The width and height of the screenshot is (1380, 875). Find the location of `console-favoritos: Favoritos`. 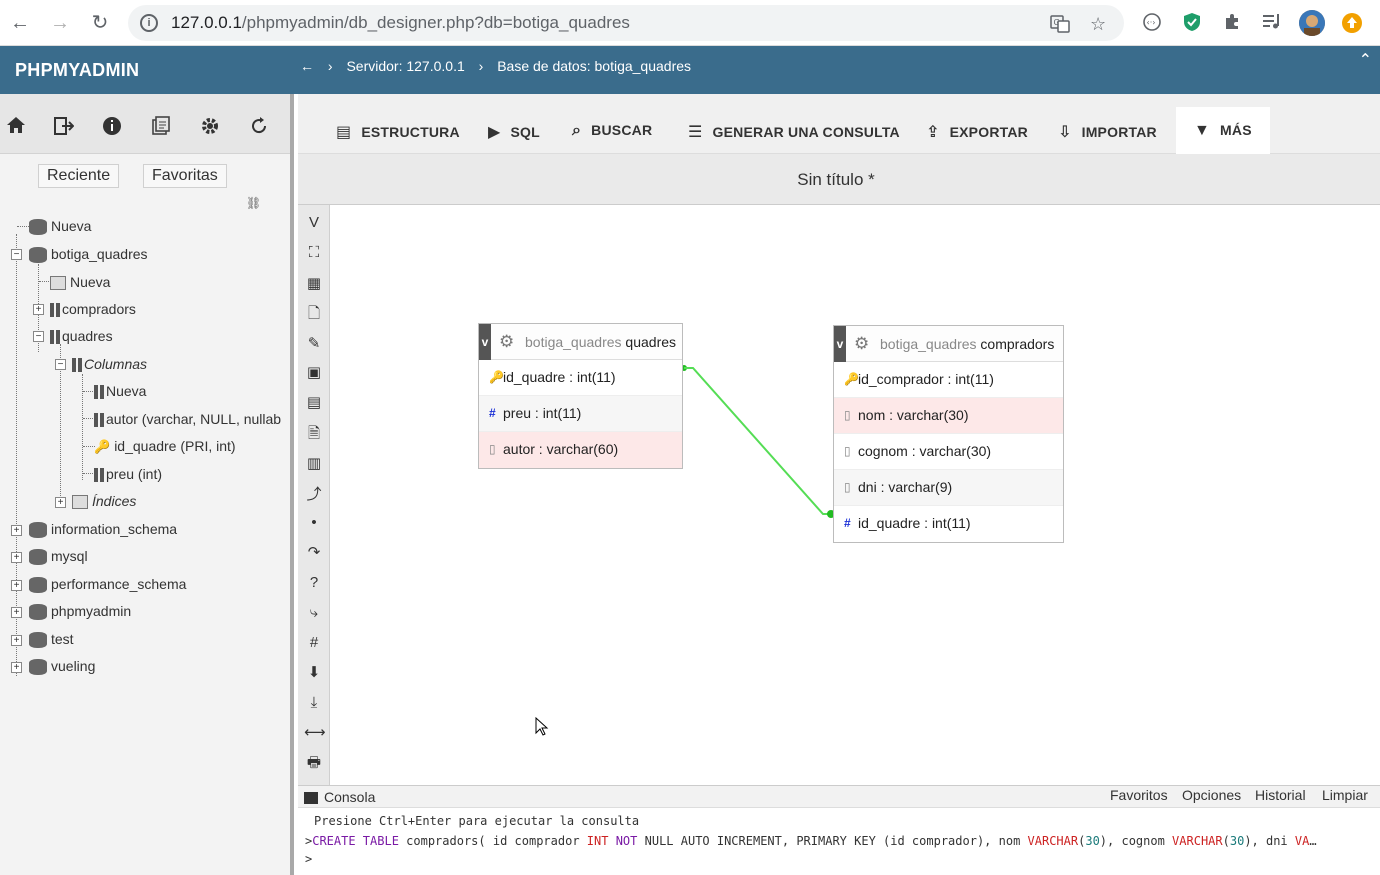

console-favoritos: Favoritos is located at coordinates (1139, 795).